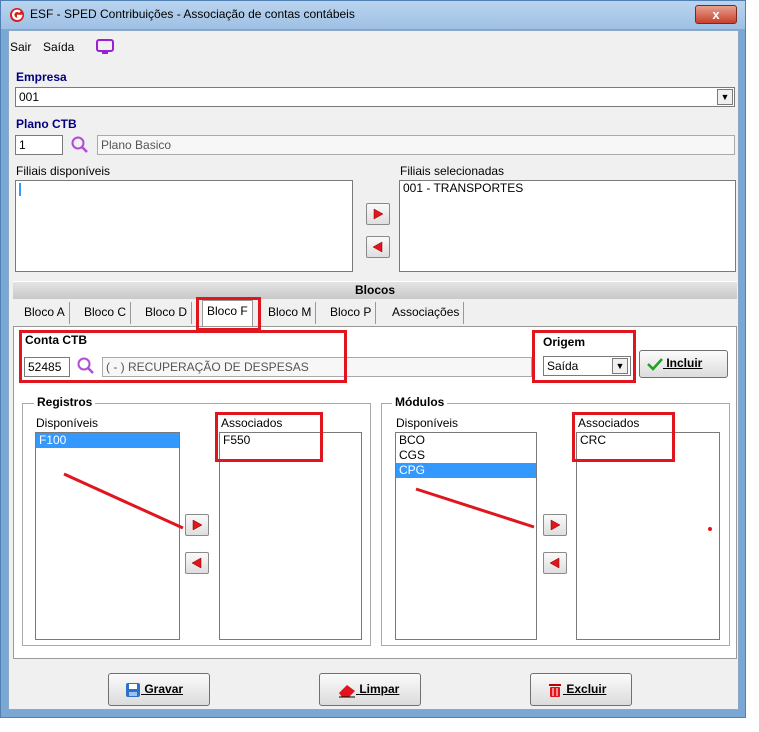 The height and width of the screenshot is (732, 759). Describe the element at coordinates (290, 313) in the screenshot. I see `tab-bloco-m: Bloco M` at that location.